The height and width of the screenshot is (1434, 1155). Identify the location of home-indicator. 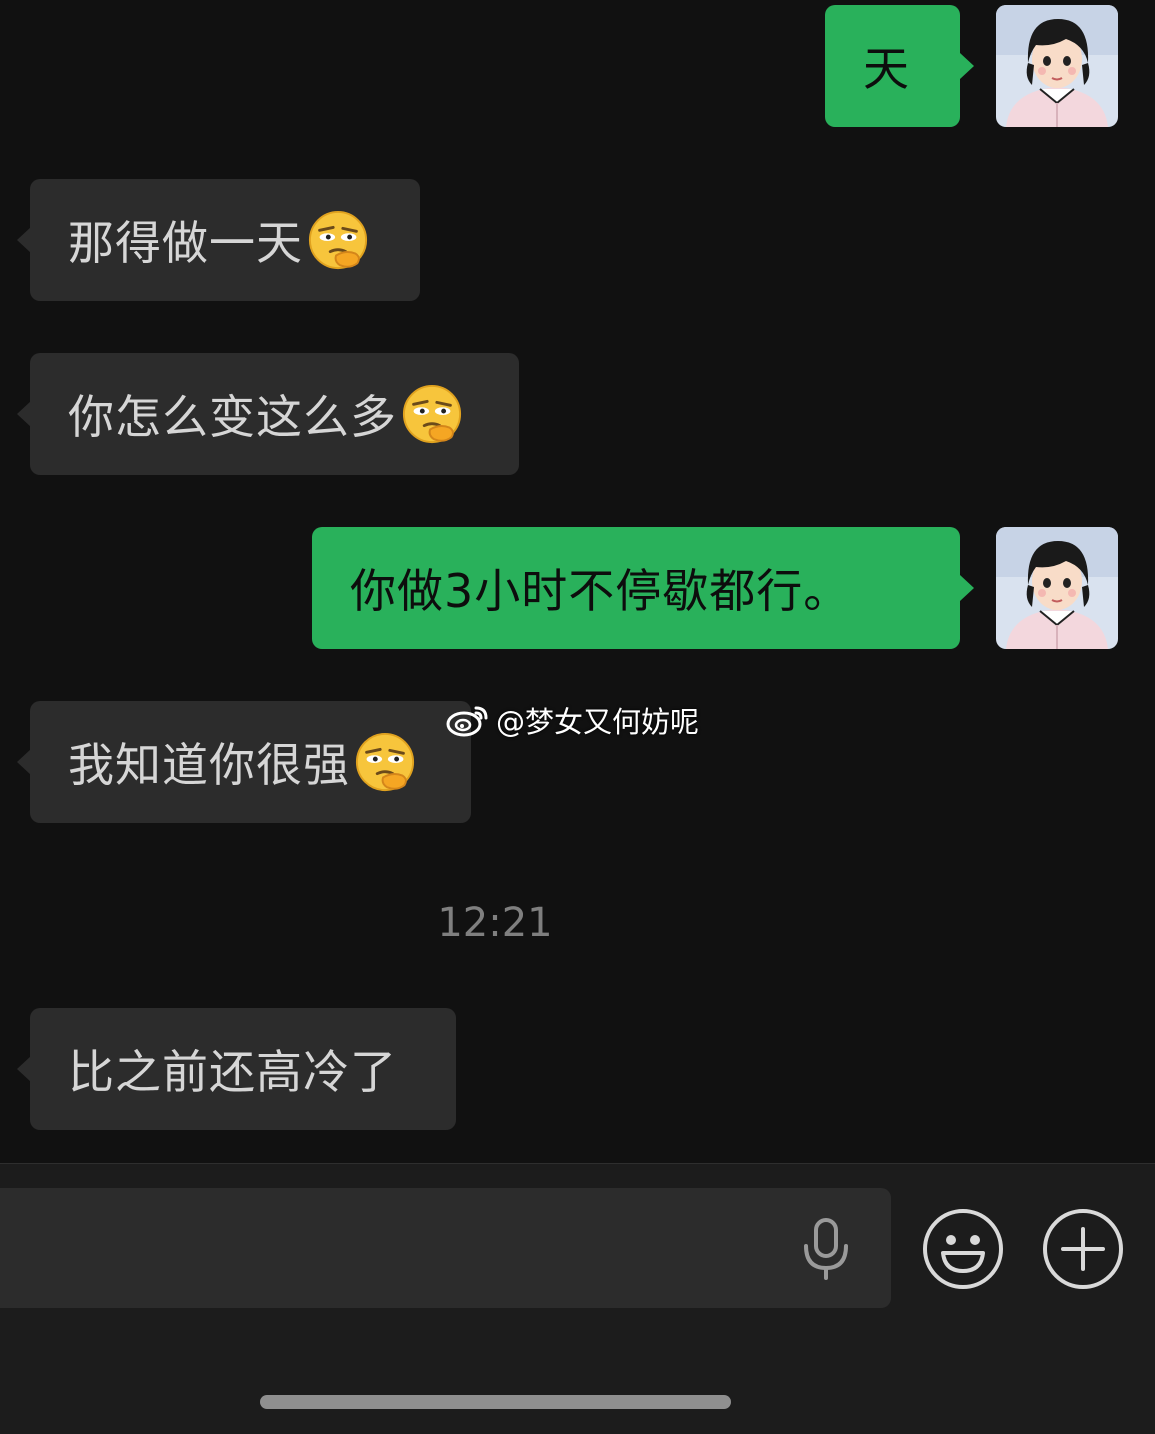
(495, 1402).